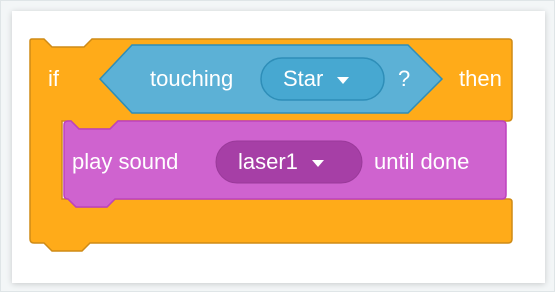  I want to click on touching-dropdown-text: Star, so click(303, 78).